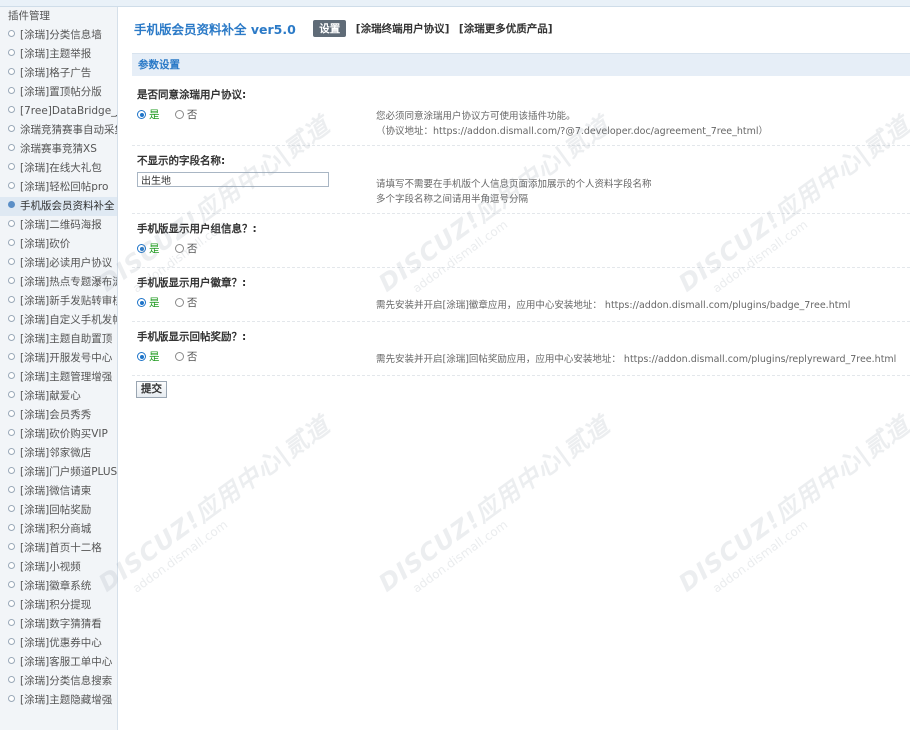 The image size is (910, 730). I want to click on sidebar-item: 涂瑞竞猜赛事自动采集, so click(58, 130).